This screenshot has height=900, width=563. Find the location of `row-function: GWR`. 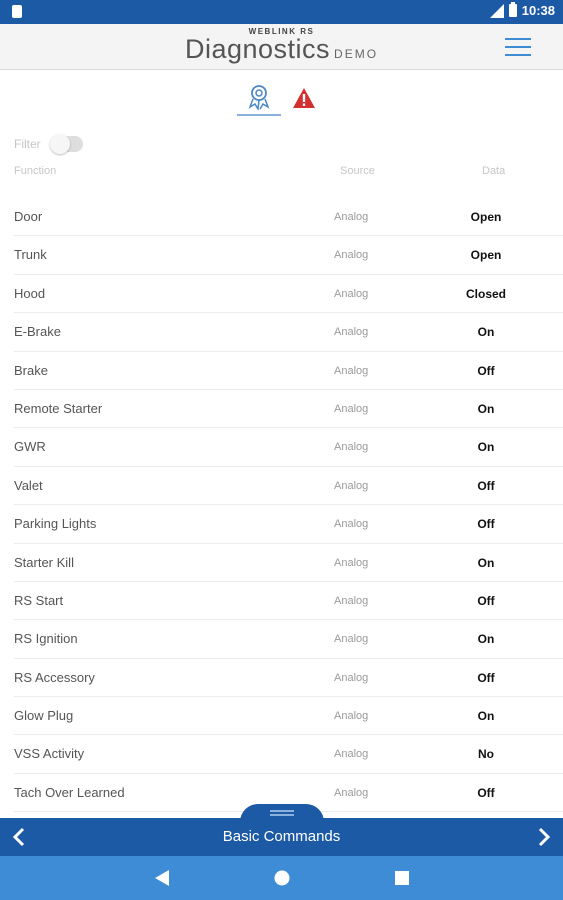

row-function: GWR is located at coordinates (30, 447).